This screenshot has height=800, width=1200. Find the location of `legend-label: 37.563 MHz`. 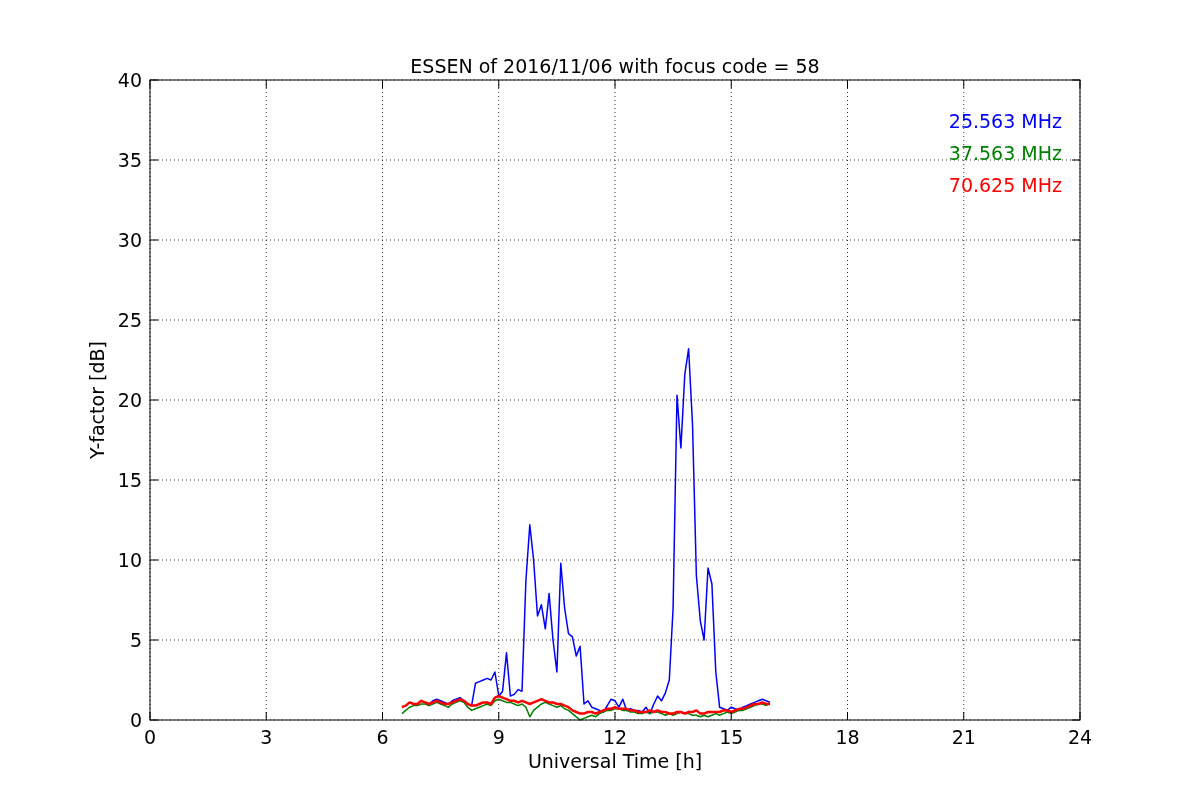

legend-label: 37.563 MHz is located at coordinates (1005, 153).